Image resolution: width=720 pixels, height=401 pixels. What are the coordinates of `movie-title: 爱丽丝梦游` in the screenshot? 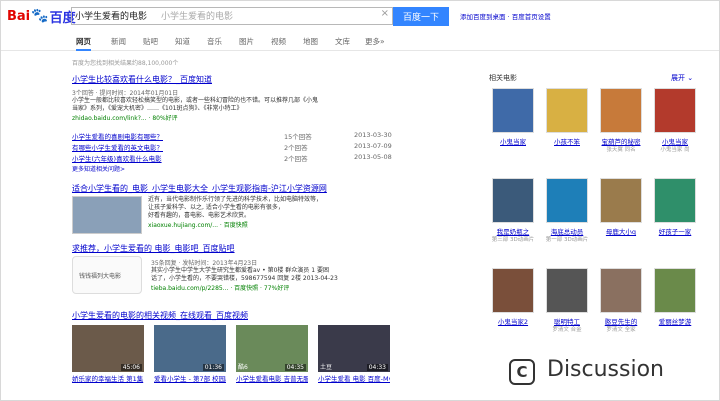 It's located at (675, 321).